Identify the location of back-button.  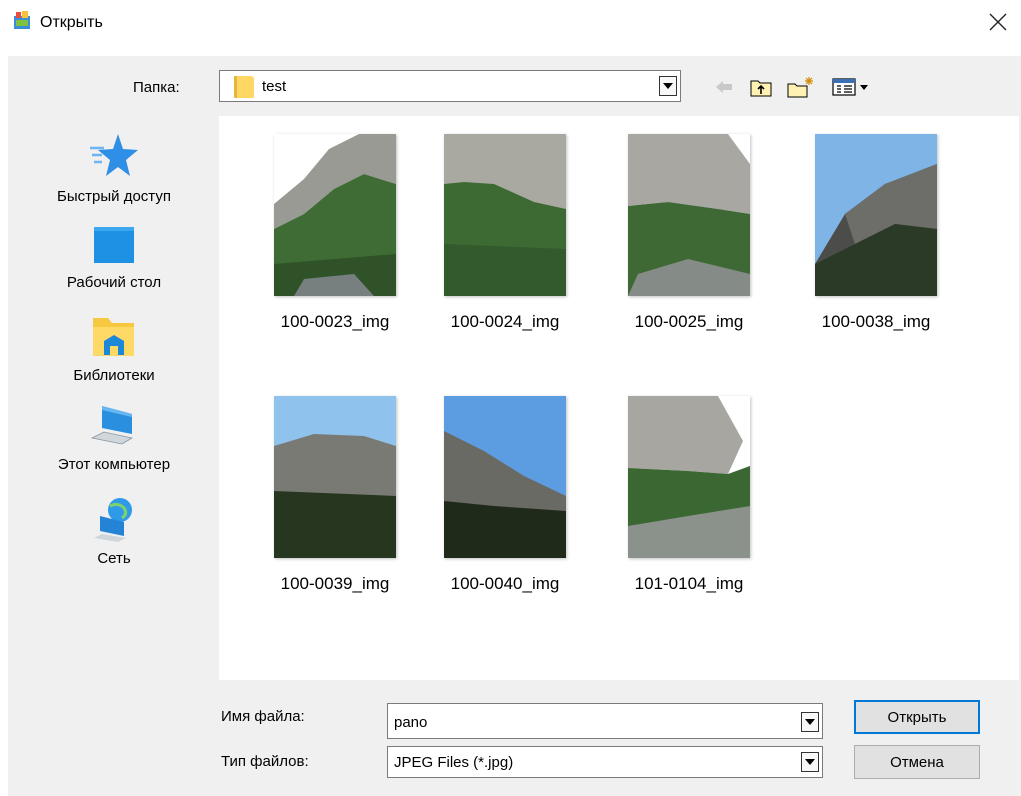
(724, 87).